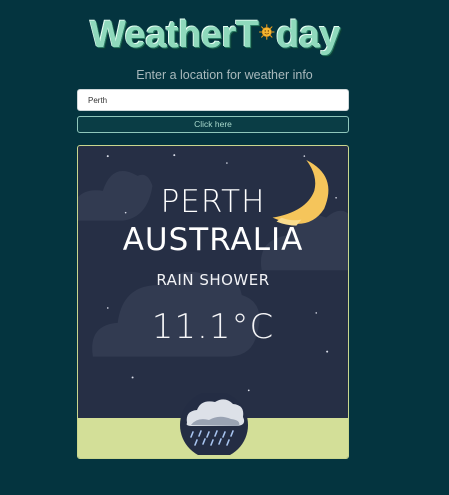 The width and height of the screenshot is (449, 495). I want to click on location-prompt: Enter a location for weather info, so click(224, 75).